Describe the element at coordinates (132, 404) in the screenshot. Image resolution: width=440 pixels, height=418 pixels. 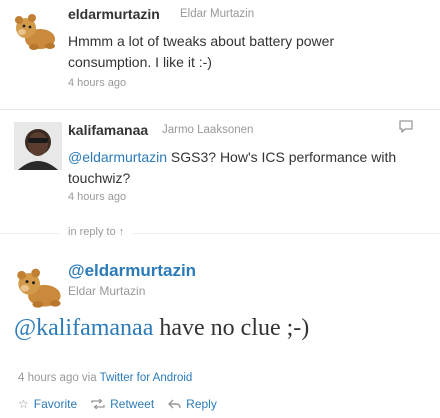
I see `retweet-label: Retweet` at that location.